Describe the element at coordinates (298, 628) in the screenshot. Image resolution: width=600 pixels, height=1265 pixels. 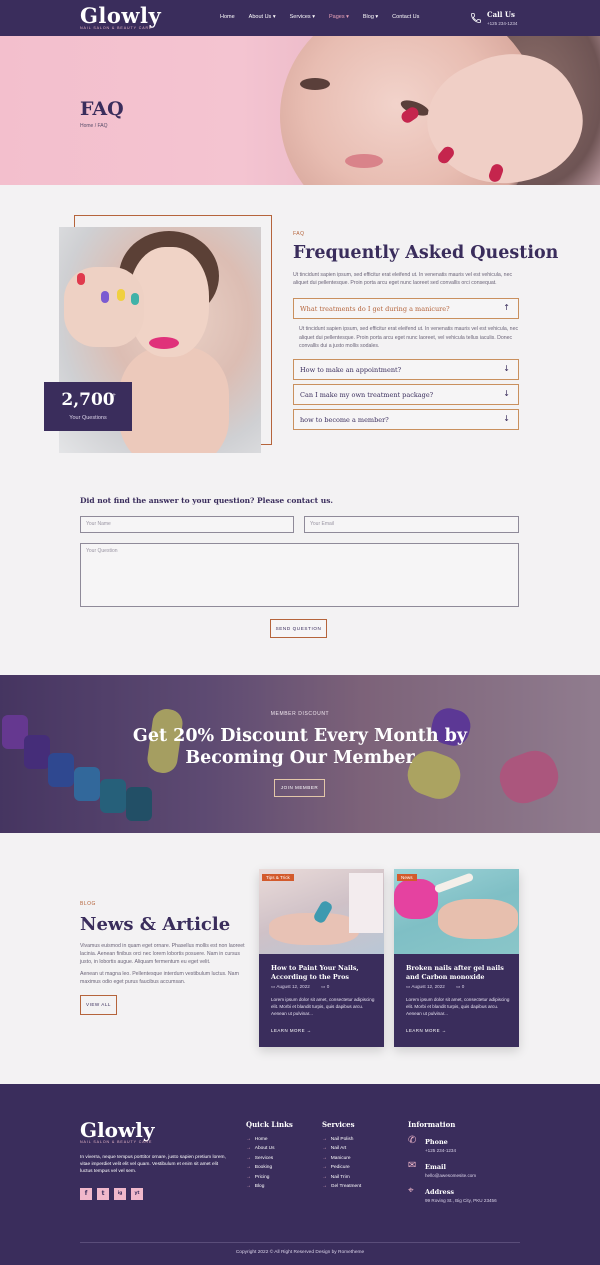
I see `send-question-button: SEND QUESTION` at that location.